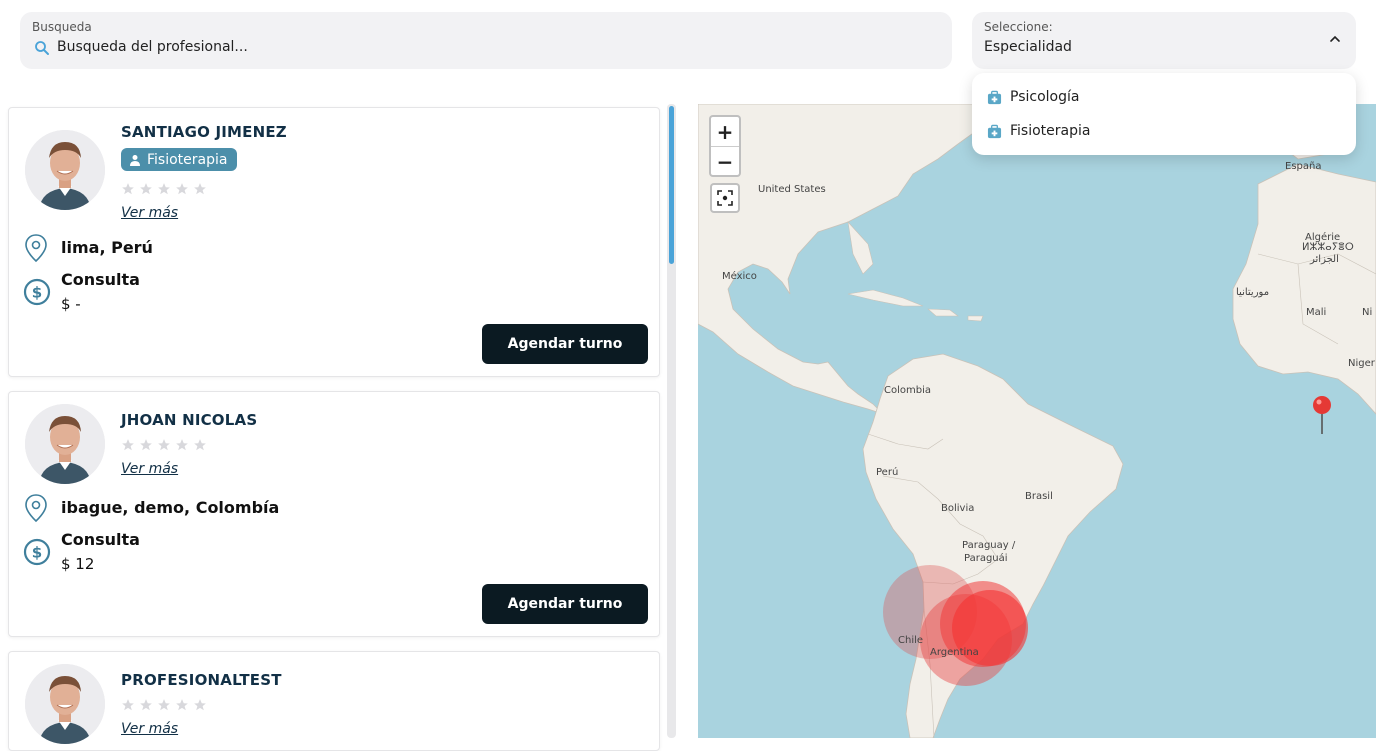  What do you see at coordinates (958, 508) in the screenshot?
I see `map-label: Bolivia` at bounding box center [958, 508].